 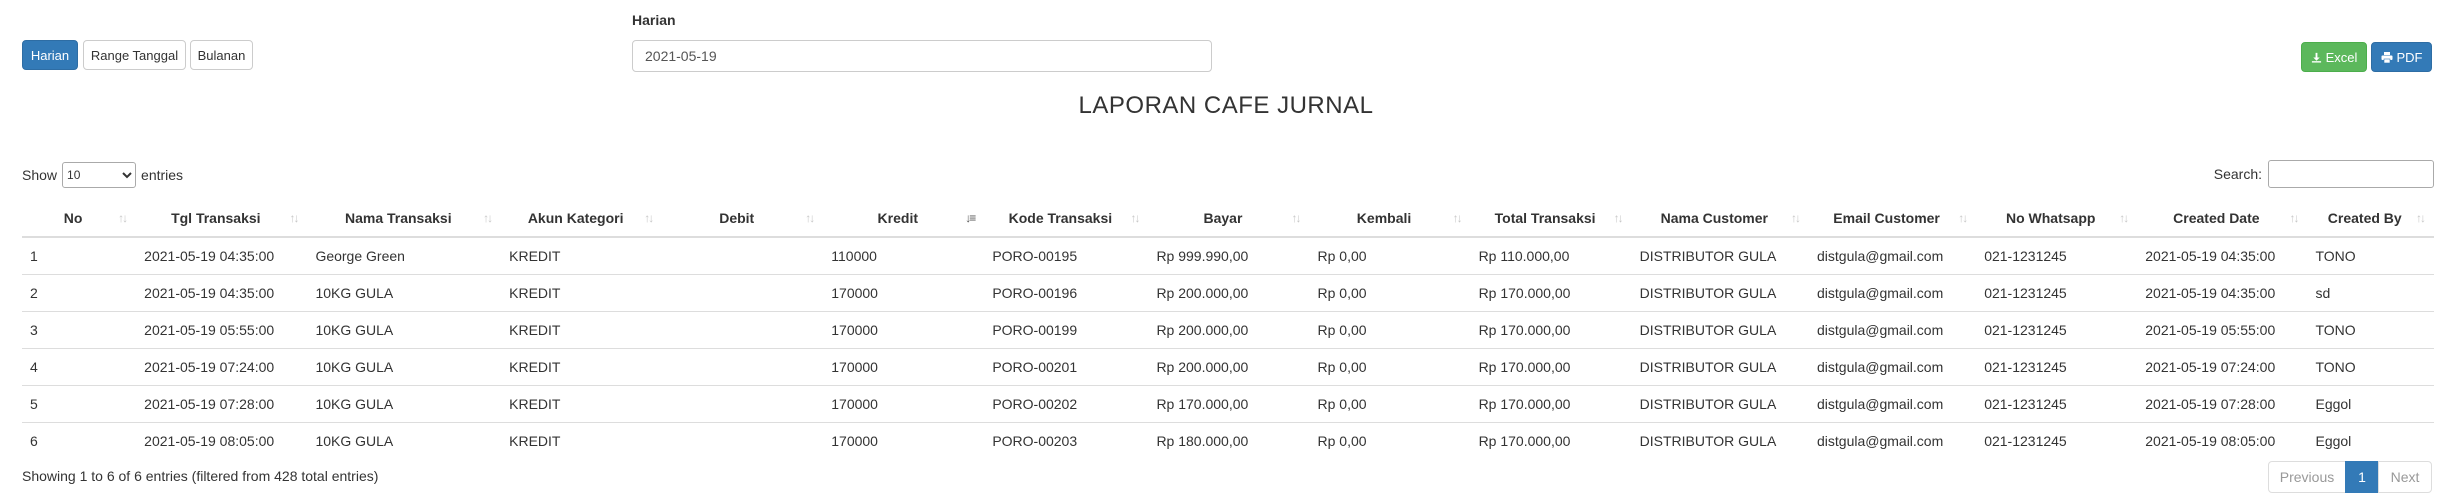 What do you see at coordinates (404, 255) in the screenshot?
I see `table-cell: George Green` at bounding box center [404, 255].